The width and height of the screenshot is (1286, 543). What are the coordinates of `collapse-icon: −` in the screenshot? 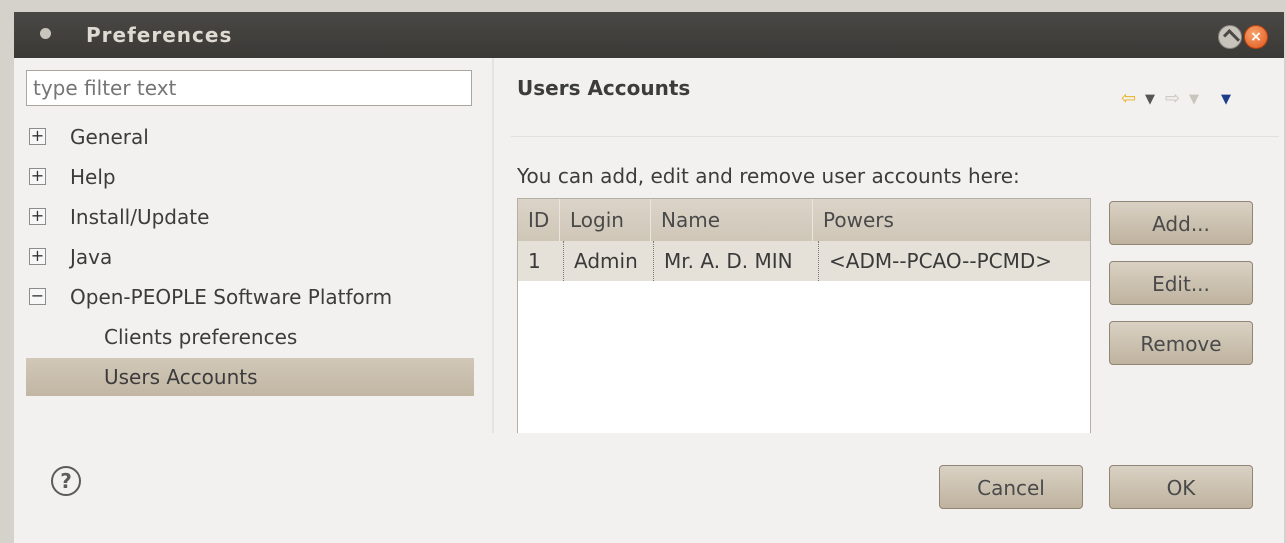 It's located at (37, 296).